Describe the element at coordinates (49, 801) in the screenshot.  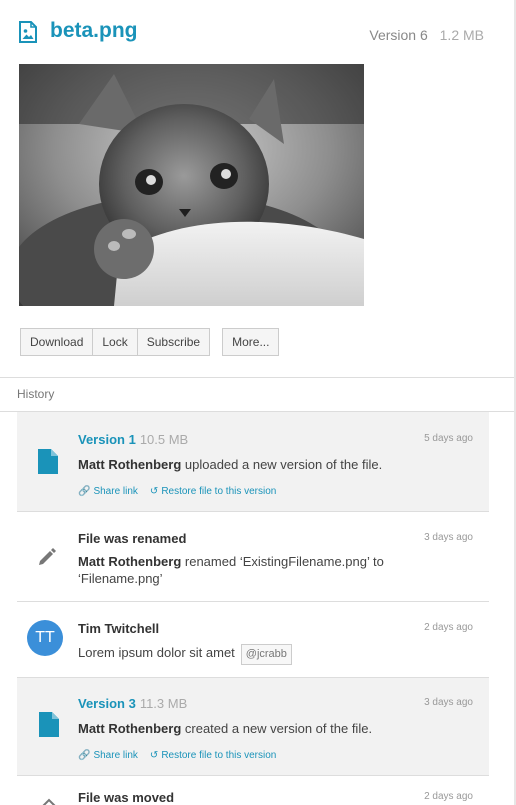
I see `move-icon` at that location.